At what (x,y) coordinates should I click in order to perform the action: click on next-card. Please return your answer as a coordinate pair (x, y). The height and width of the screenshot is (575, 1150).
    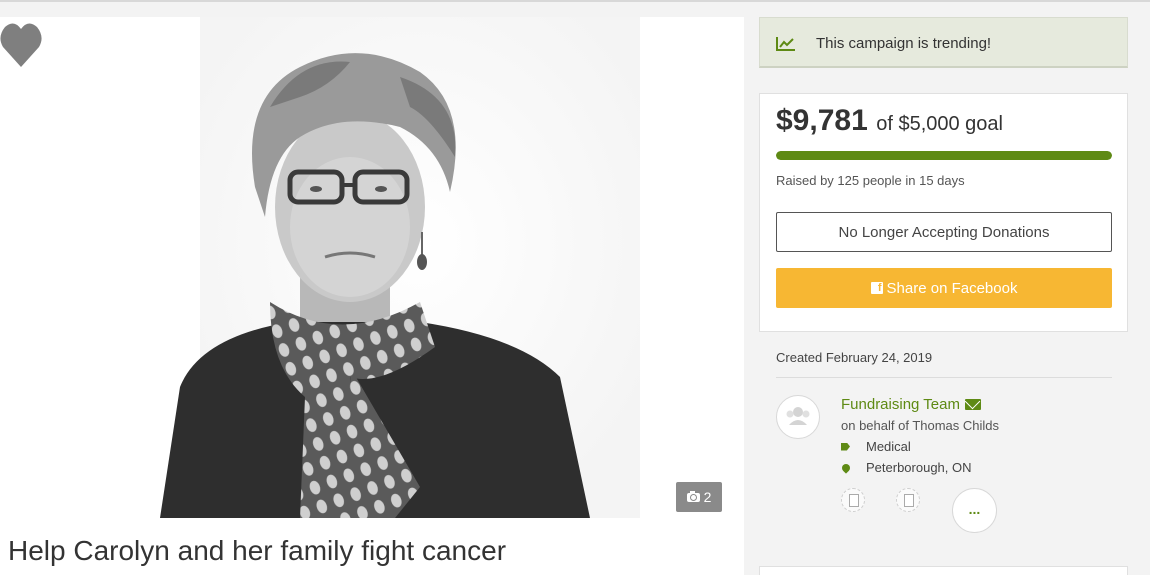
    Looking at the image, I should click on (943, 570).